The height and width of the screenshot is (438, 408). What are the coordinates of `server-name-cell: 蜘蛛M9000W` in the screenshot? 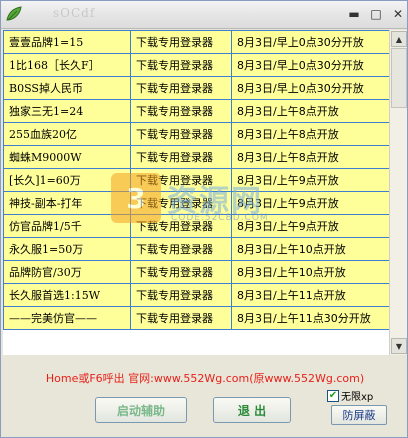 It's located at (67, 157).